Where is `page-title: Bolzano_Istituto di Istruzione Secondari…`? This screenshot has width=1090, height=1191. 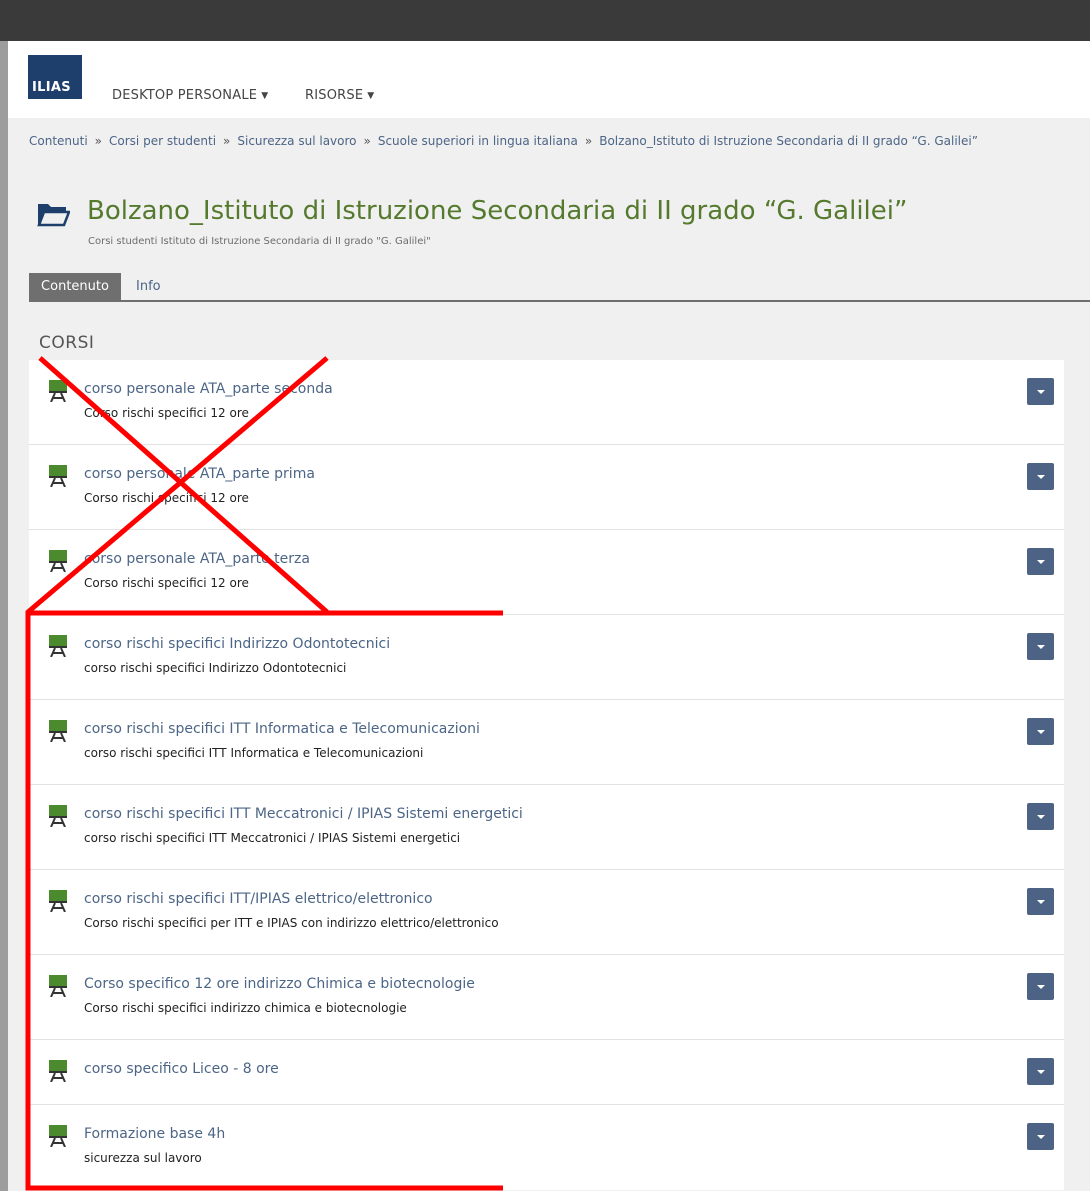 page-title: Bolzano_Istituto di Istruzione Secondari… is located at coordinates (497, 211).